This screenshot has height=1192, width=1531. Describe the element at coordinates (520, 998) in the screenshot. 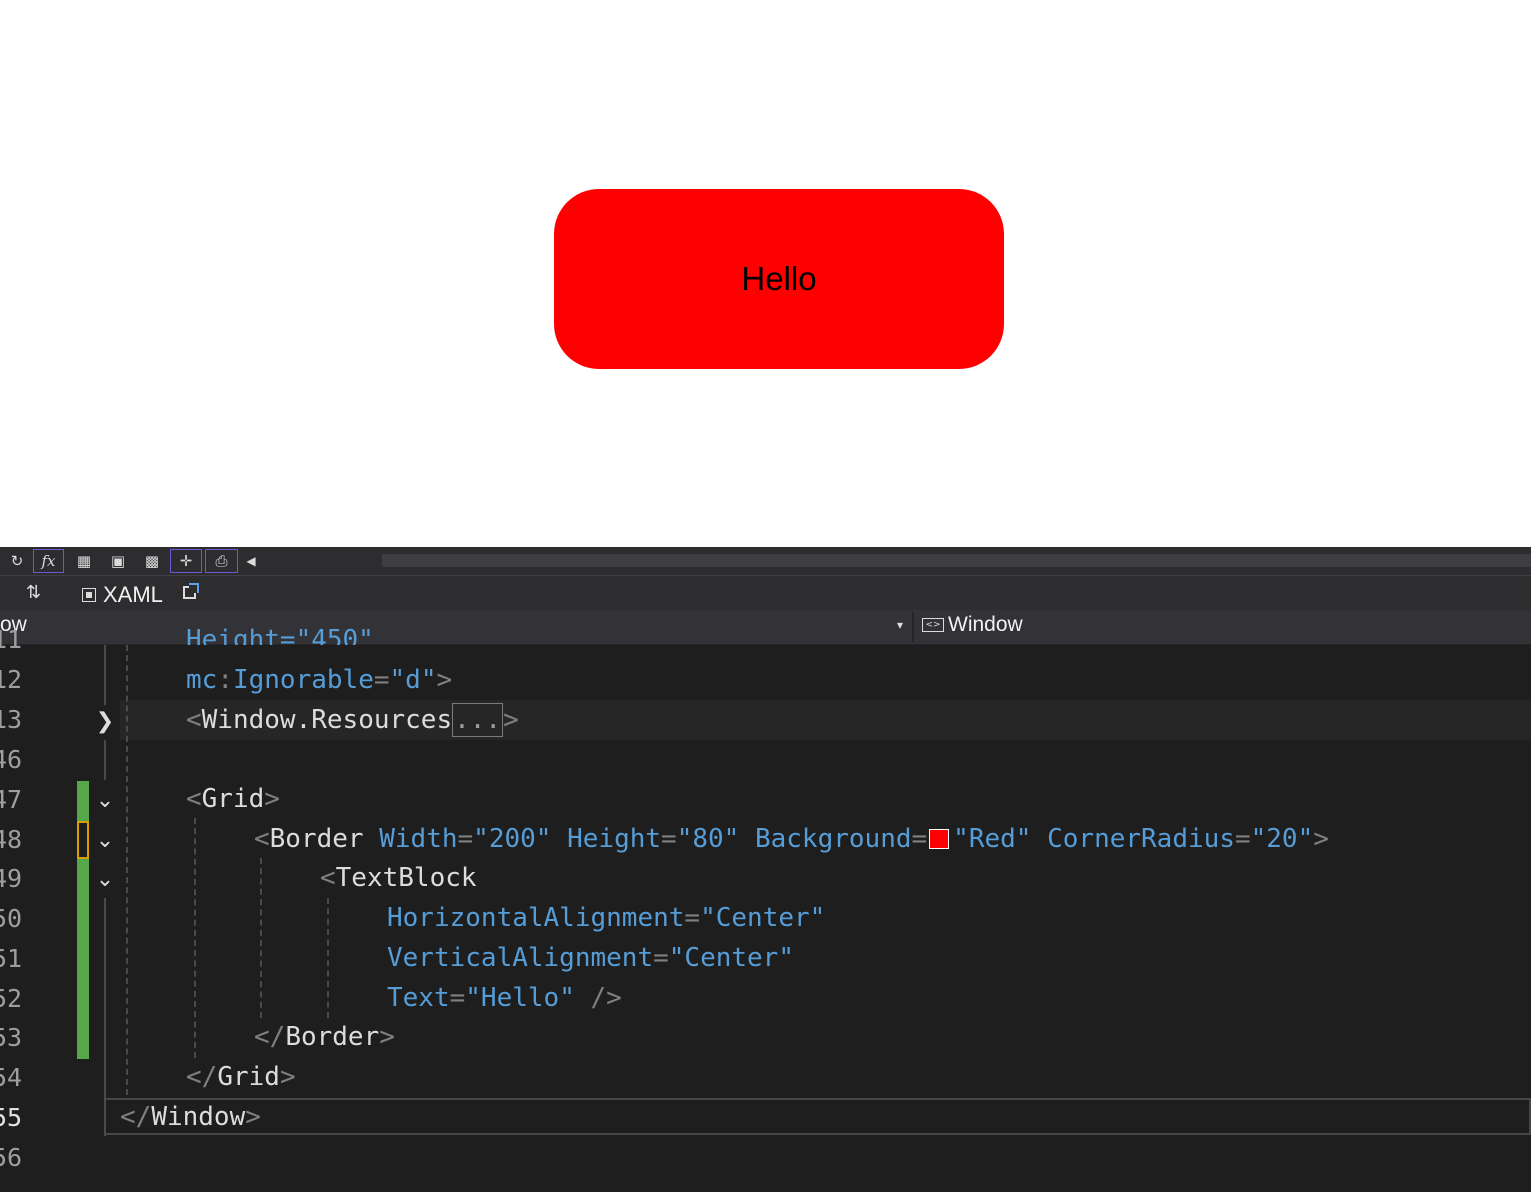

I see `token: "Hello"` at that location.